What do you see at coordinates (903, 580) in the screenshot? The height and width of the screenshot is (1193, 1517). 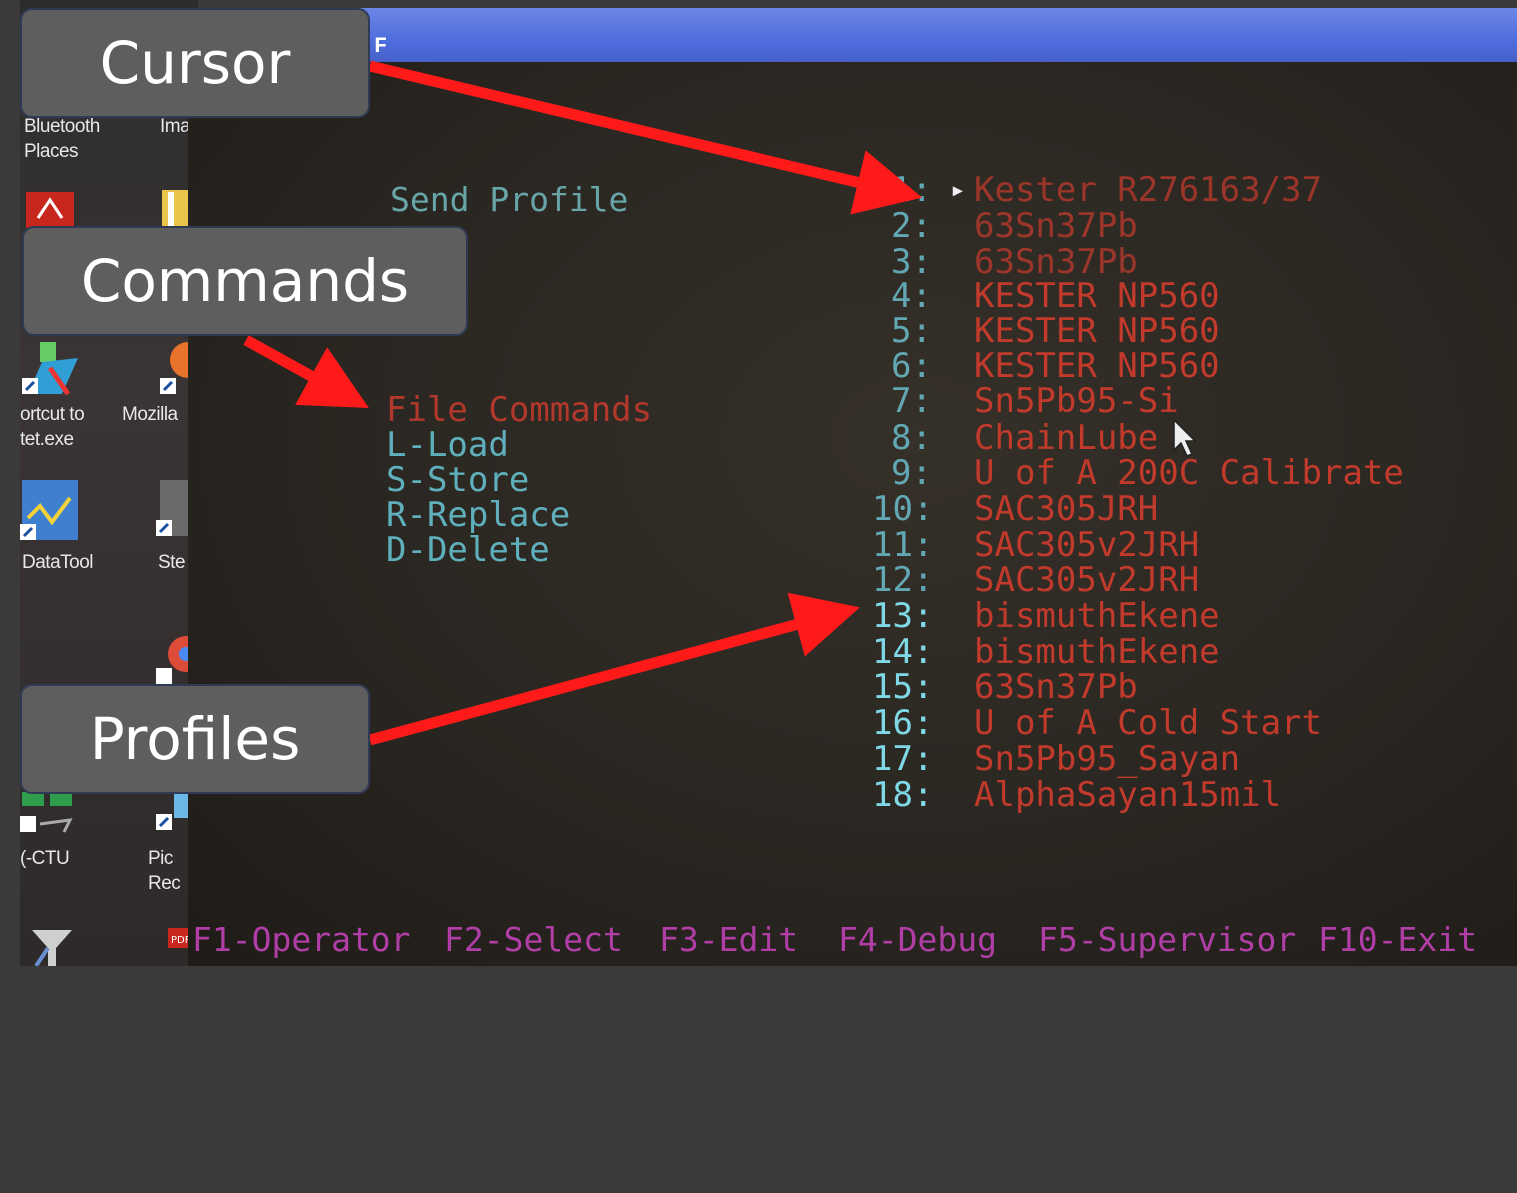 I see `profile-number: 12:` at bounding box center [903, 580].